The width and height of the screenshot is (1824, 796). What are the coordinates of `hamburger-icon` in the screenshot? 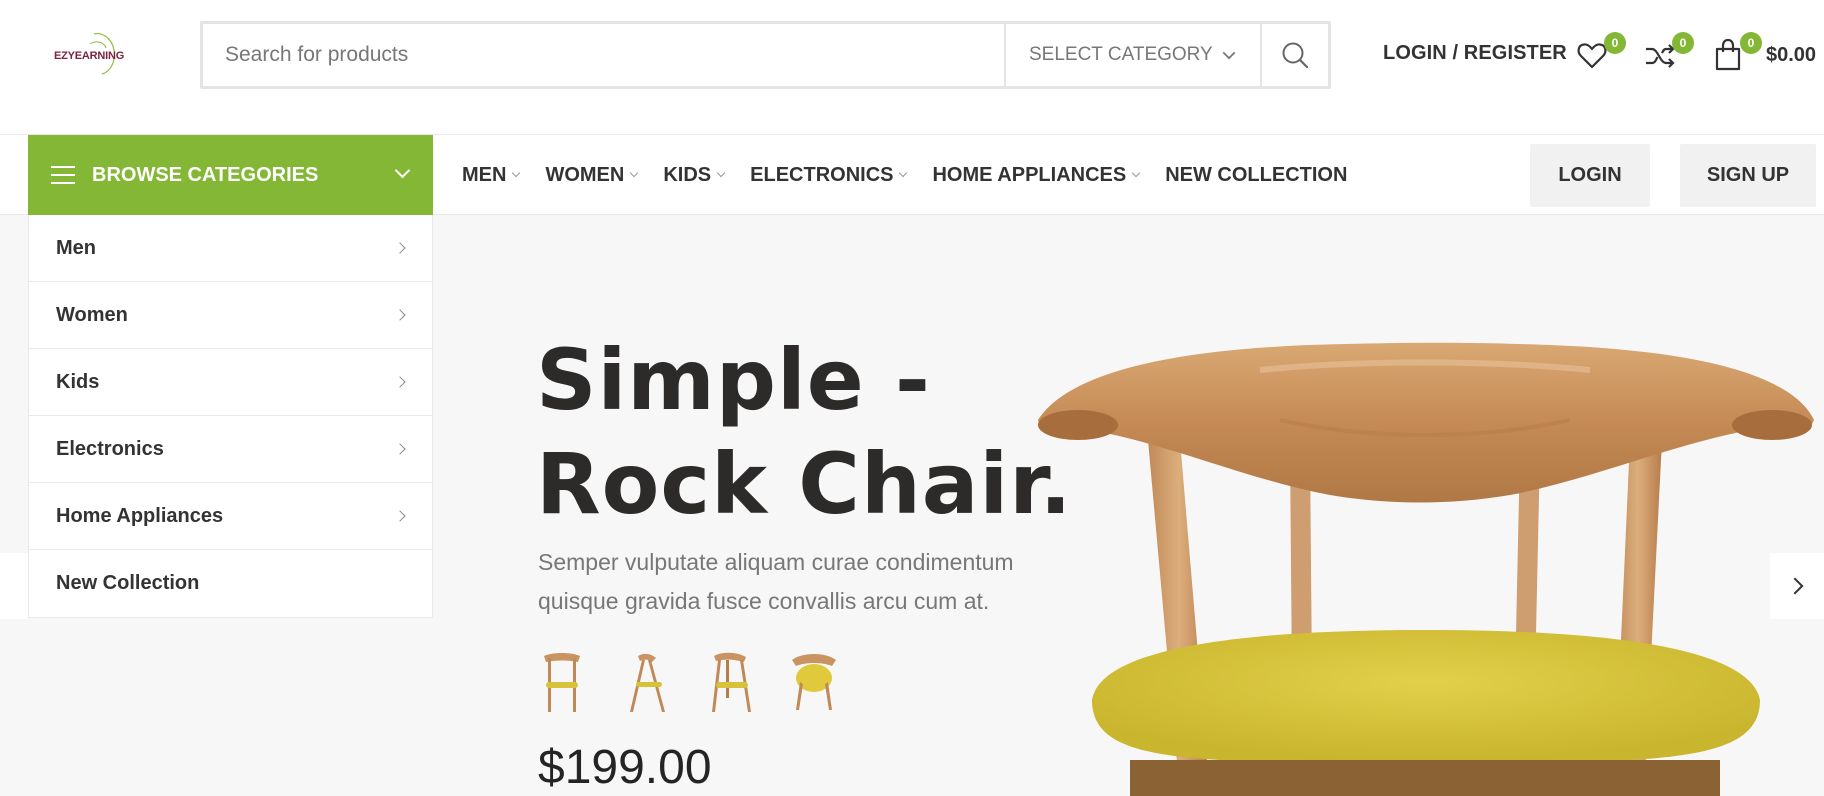 It's located at (63, 175).